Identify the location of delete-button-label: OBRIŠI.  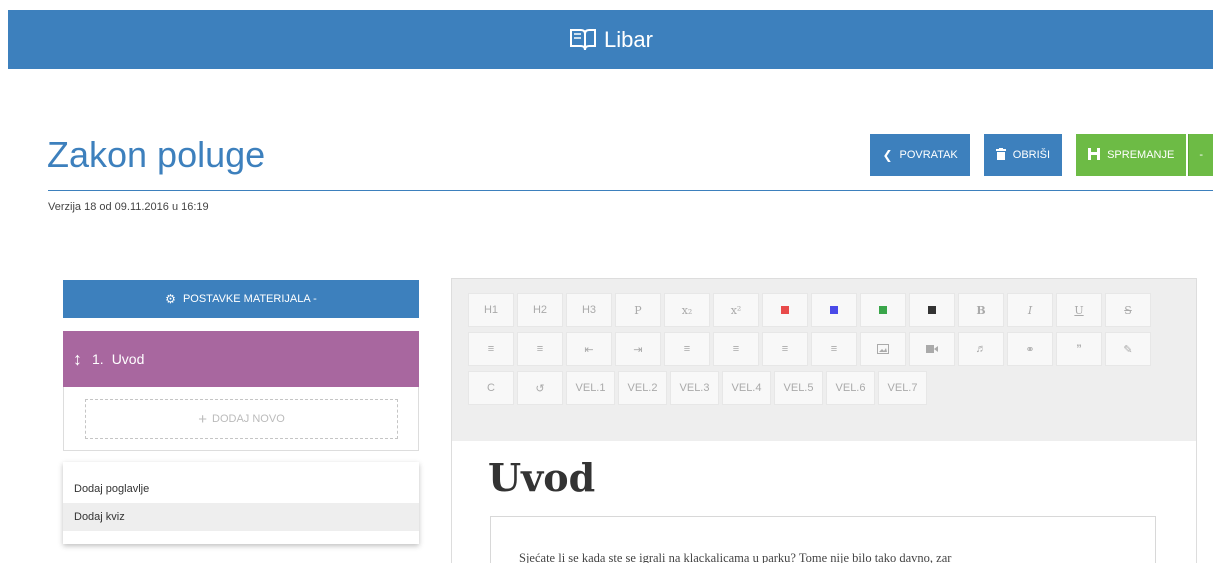
(1031, 155).